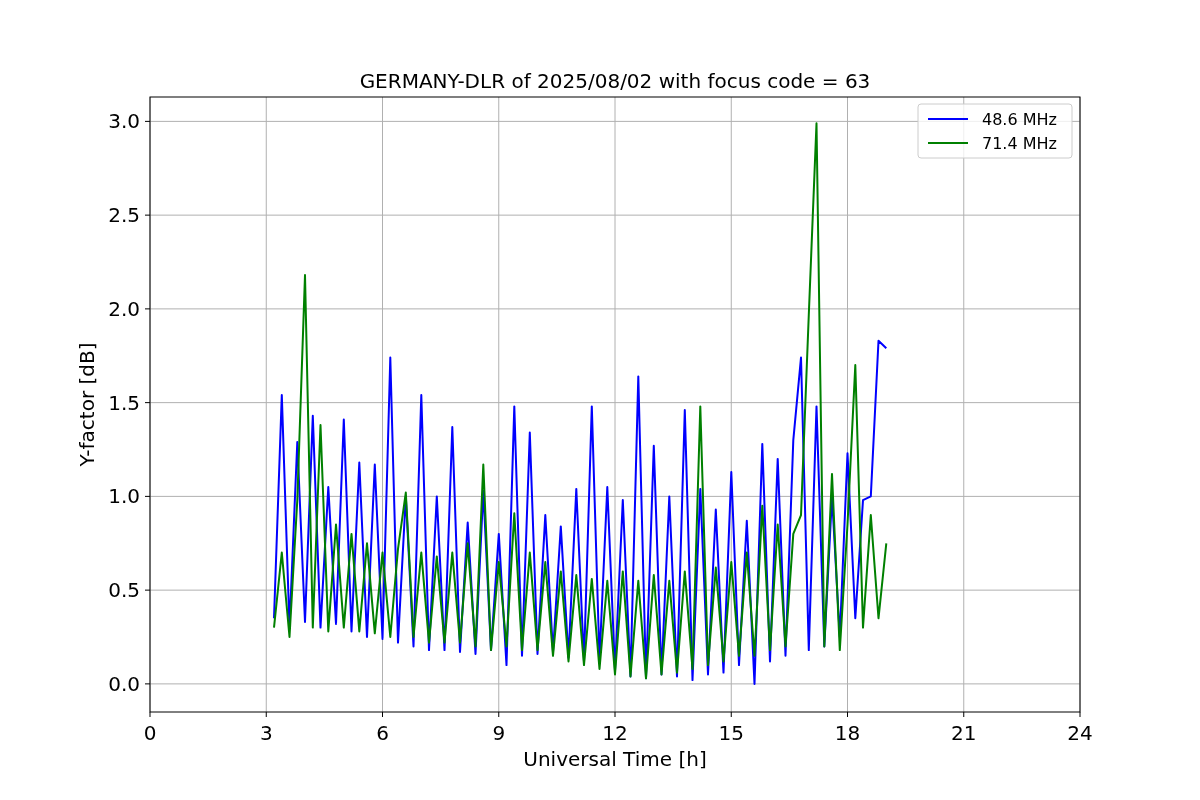  I want to click on x-tick-label: 15, so click(731, 733).